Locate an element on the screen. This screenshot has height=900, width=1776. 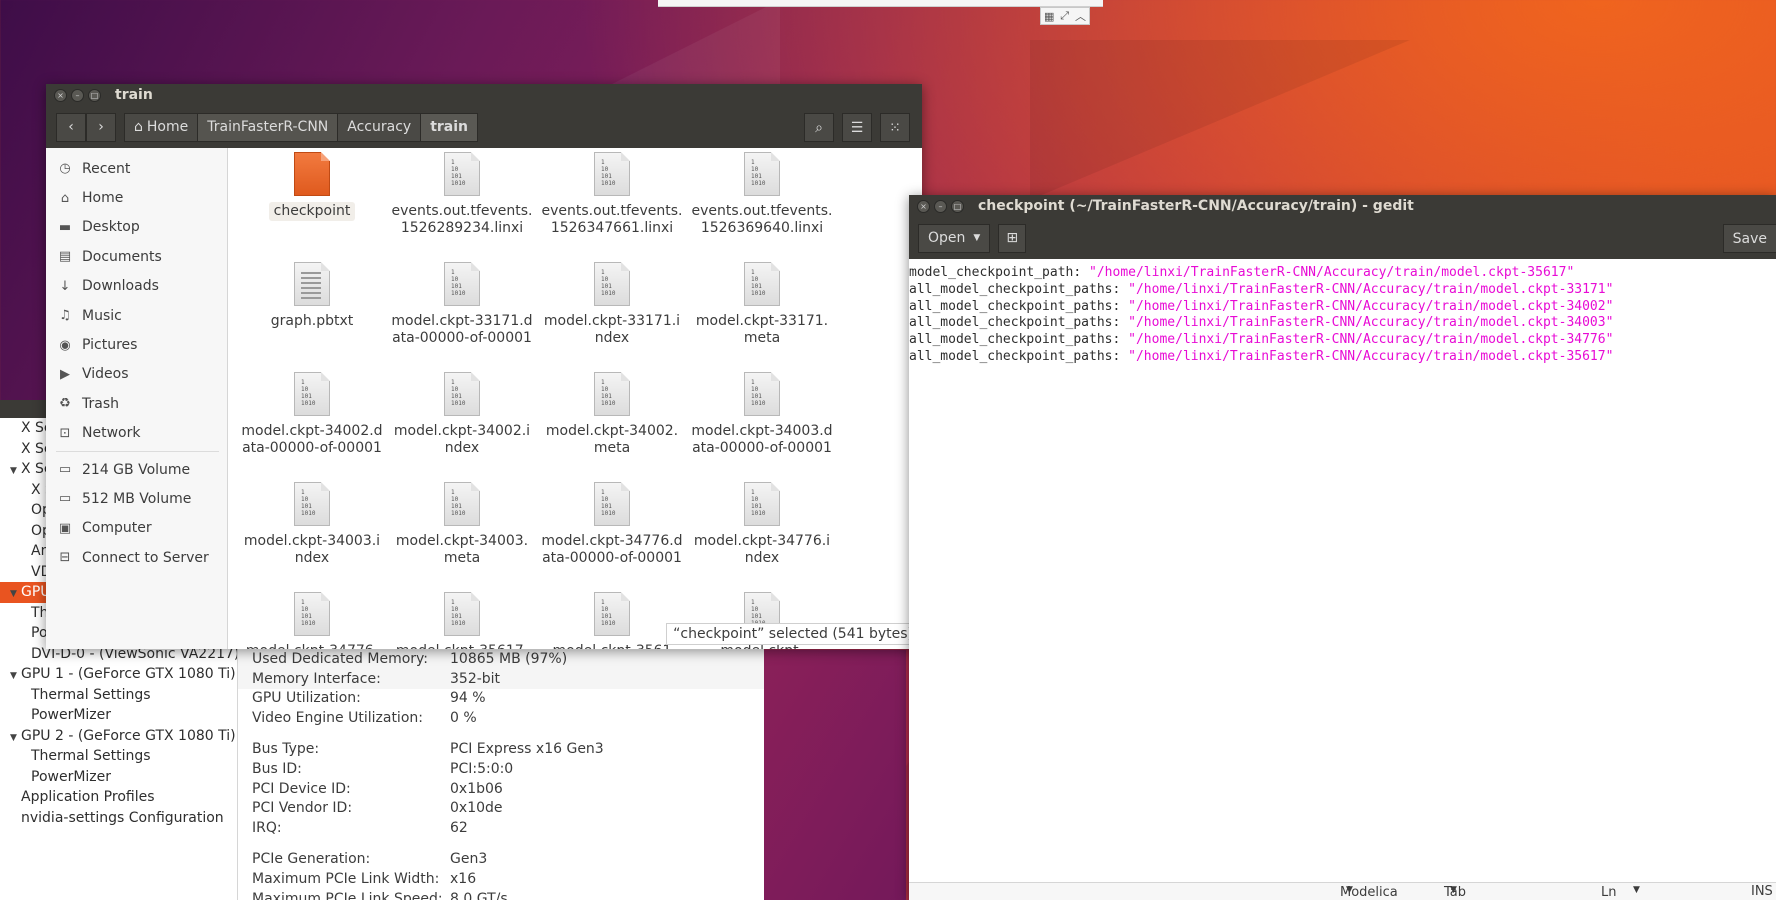
breadcrumb-home: ⌂ Home is located at coordinates (161, 127).